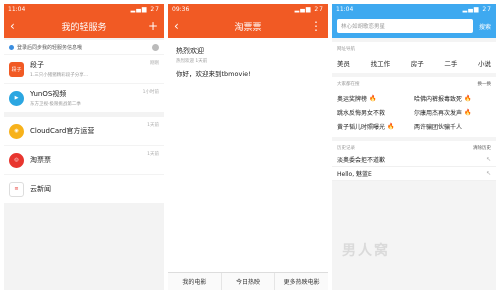 Image resolution: width=500 pixels, height=294 pixels. Describe the element at coordinates (405, 26) in the screenshot. I see `search-input: 林心如胡歌恋男星` at that location.